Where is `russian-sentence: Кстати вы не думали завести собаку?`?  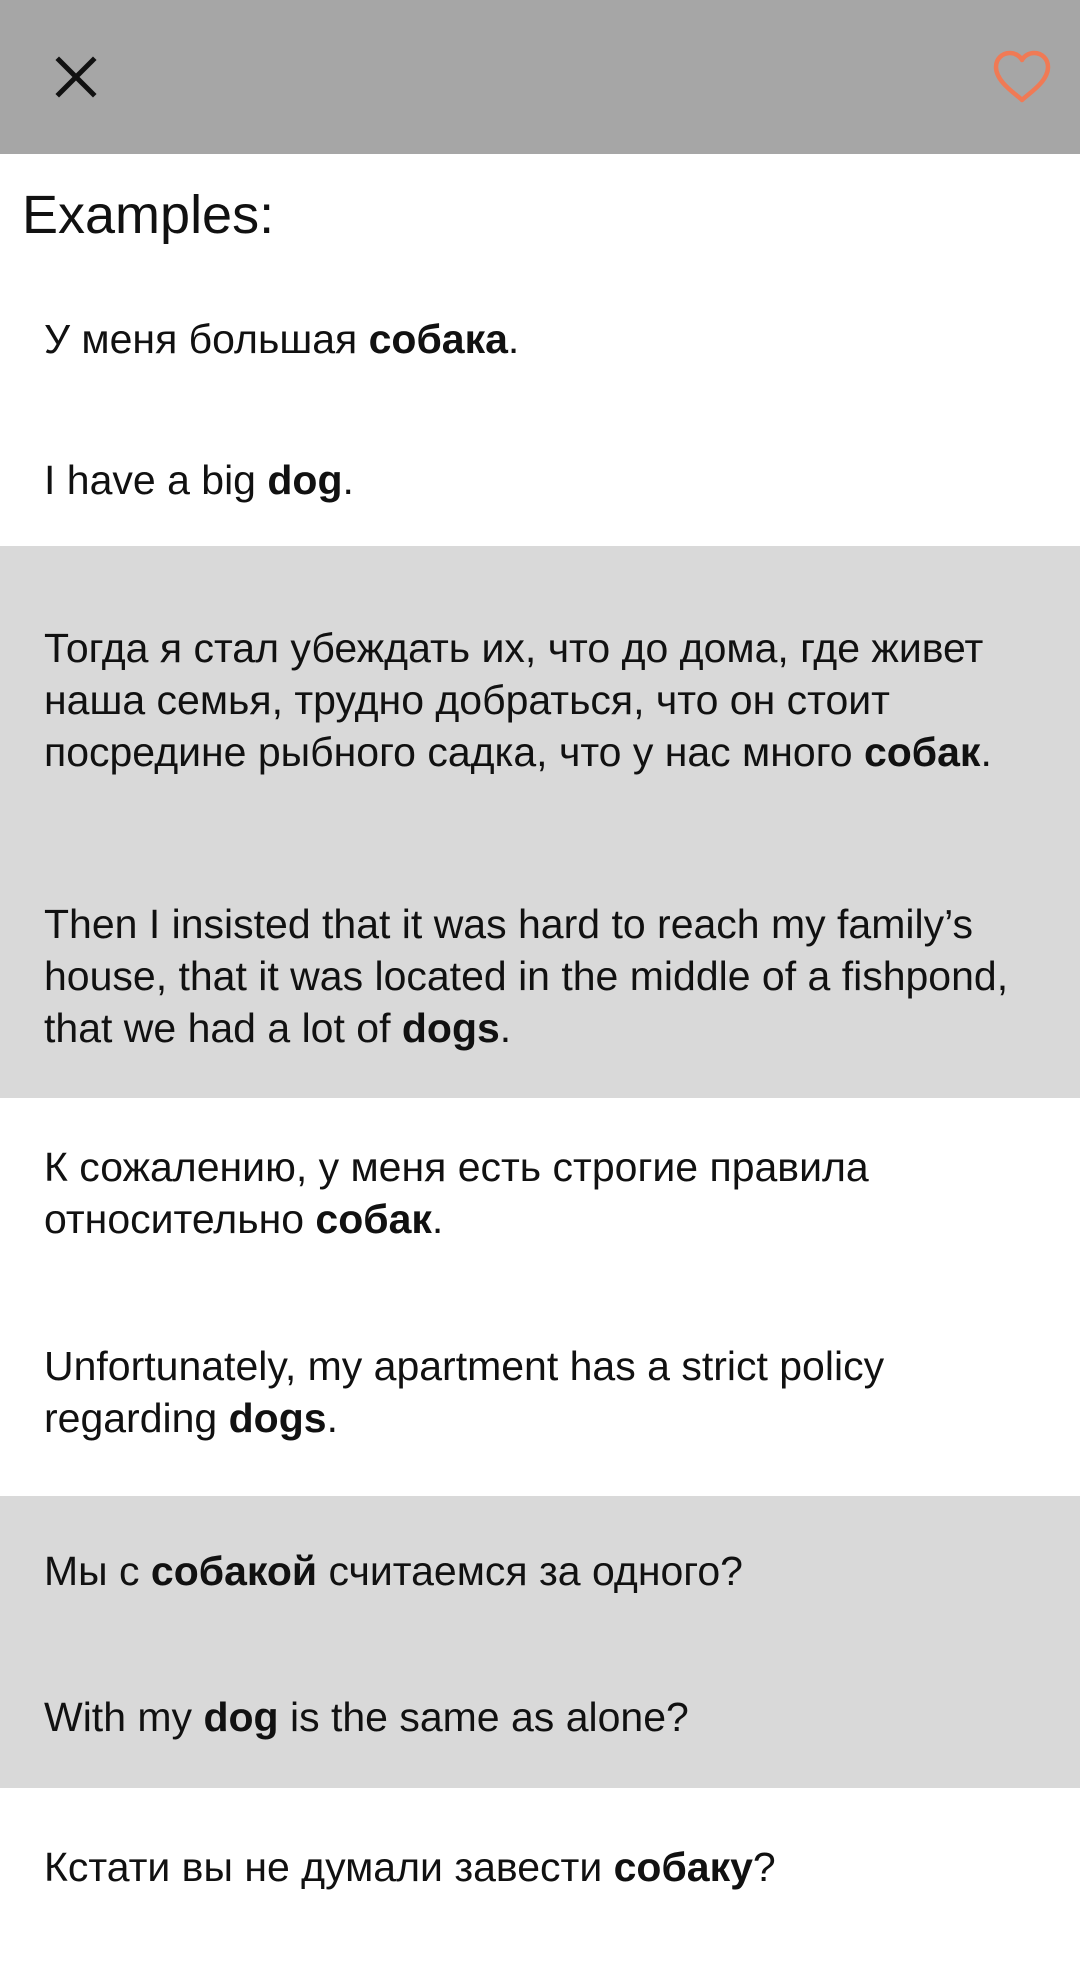 russian-sentence: Кстати вы не думали завести собаку? is located at coordinates (540, 1867).